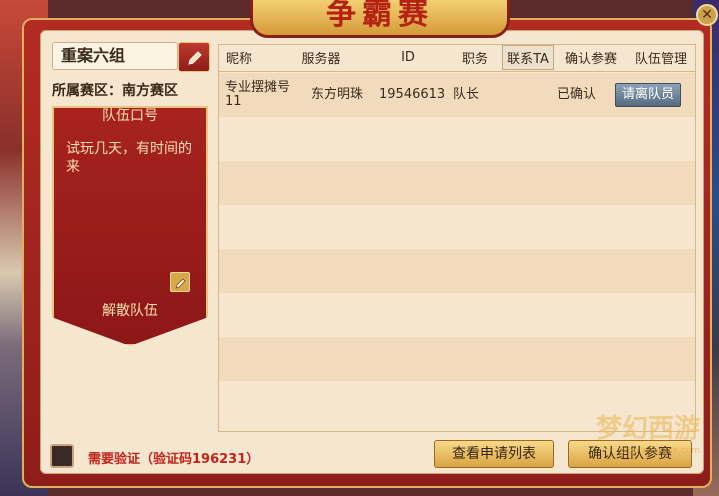 This screenshot has width=719, height=496. I want to click on region-label: 所属赛区：南方赛区, so click(115, 91).